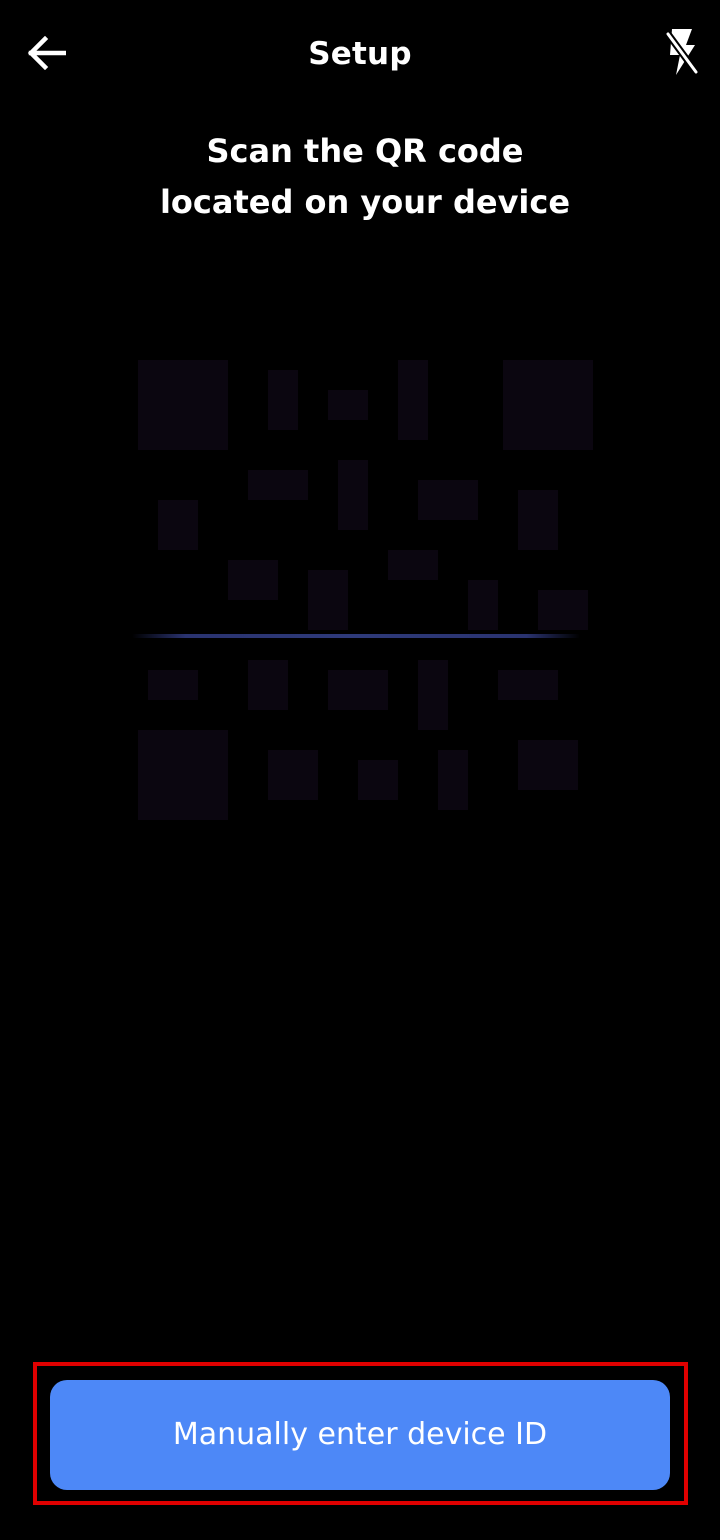 This screenshot has height=1540, width=720. I want to click on flash-off-icon, so click(682, 52).